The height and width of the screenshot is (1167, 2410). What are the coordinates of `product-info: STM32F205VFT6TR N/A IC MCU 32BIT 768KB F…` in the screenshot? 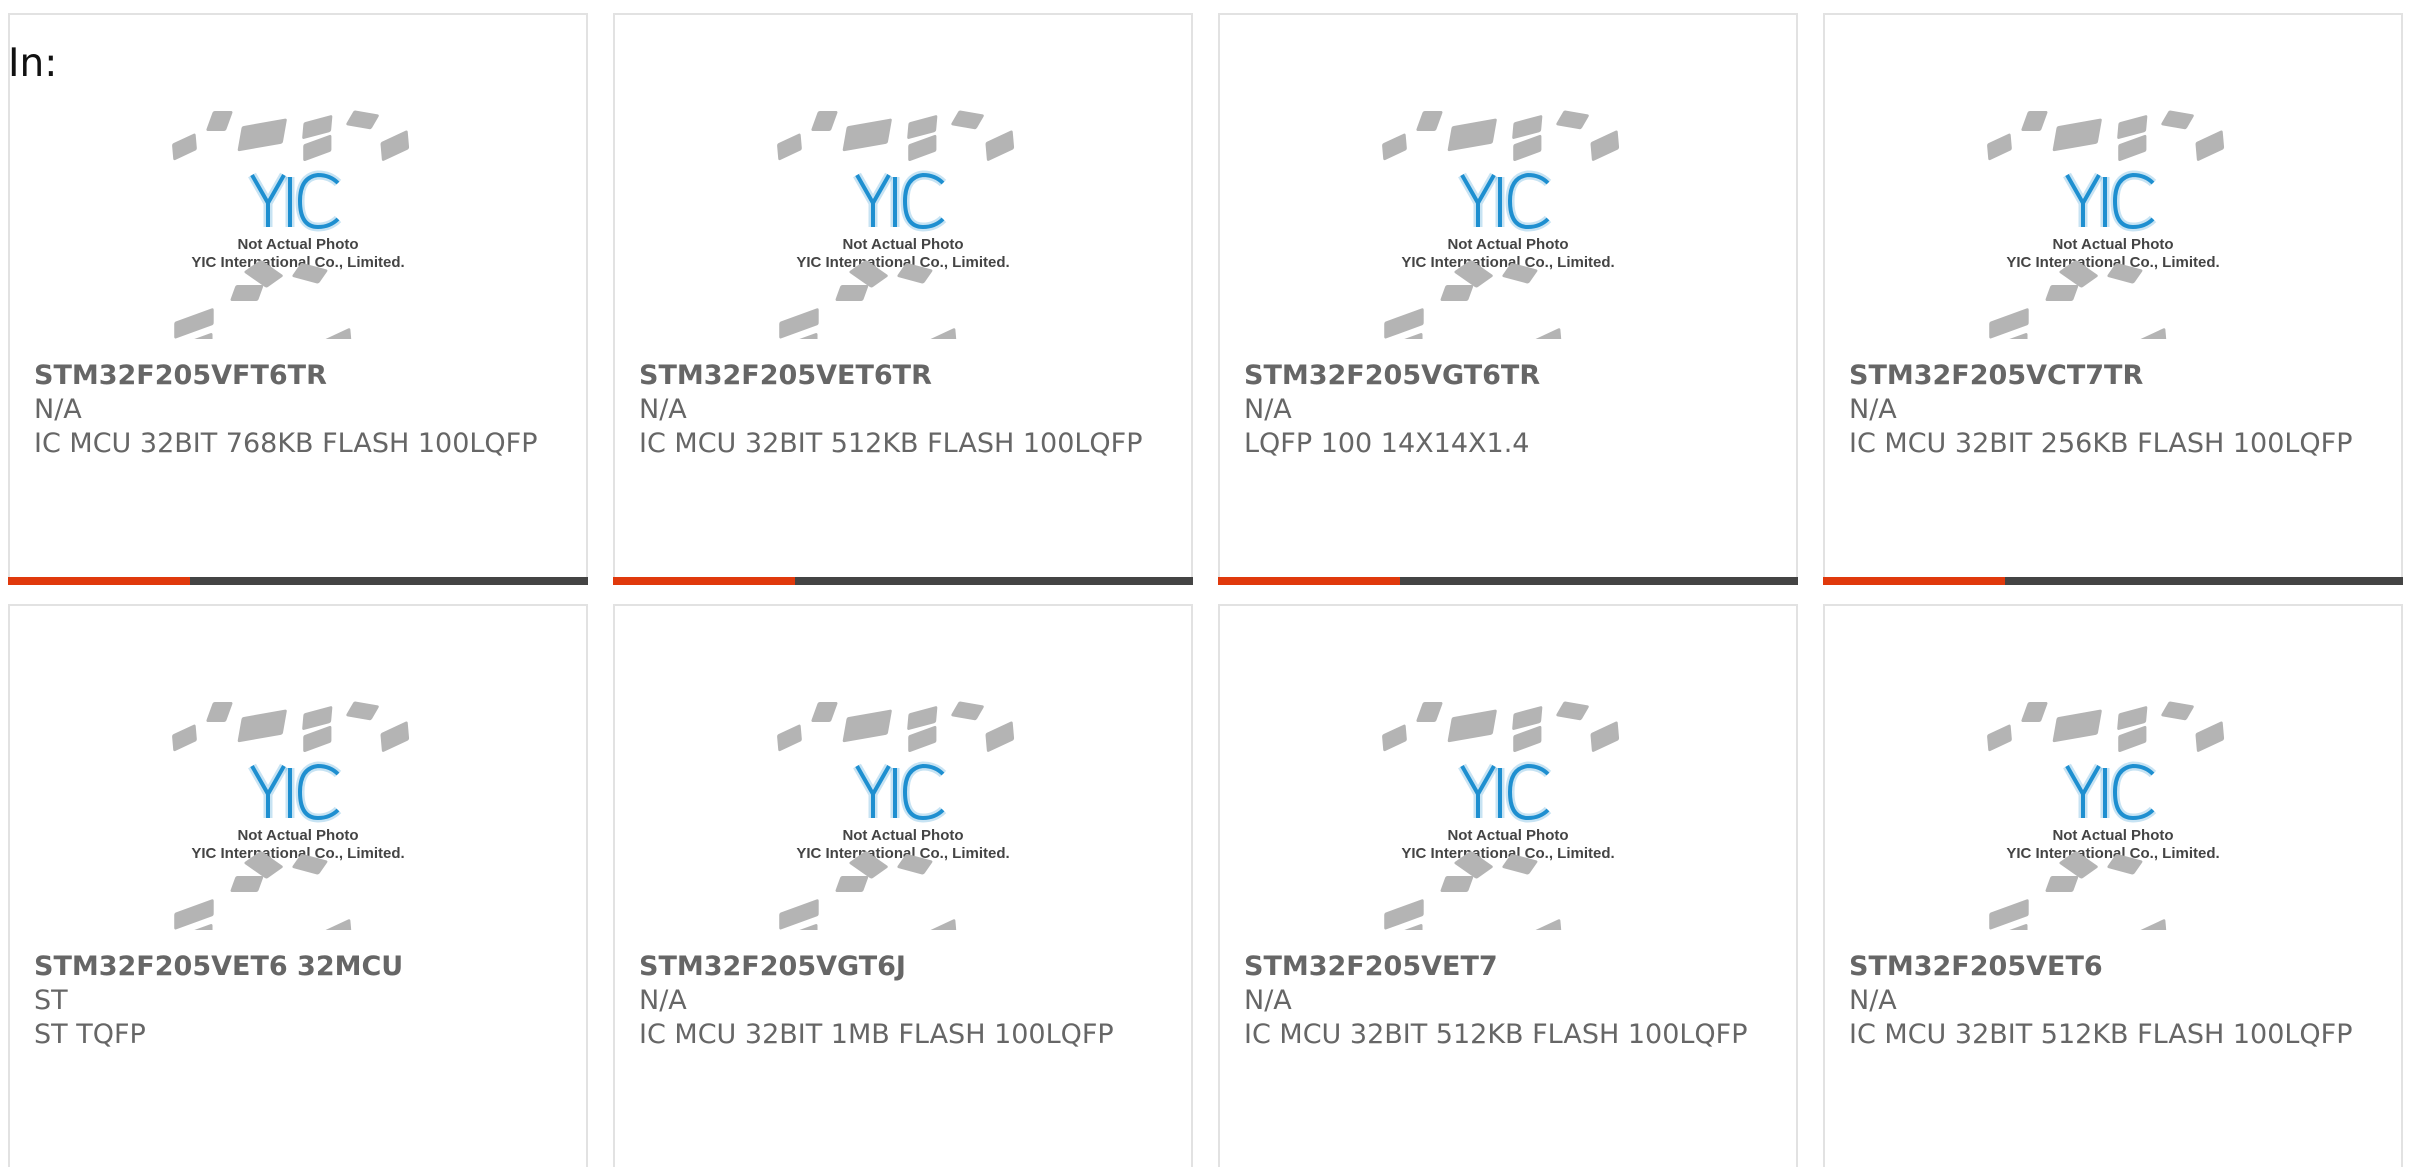 It's located at (299, 410).